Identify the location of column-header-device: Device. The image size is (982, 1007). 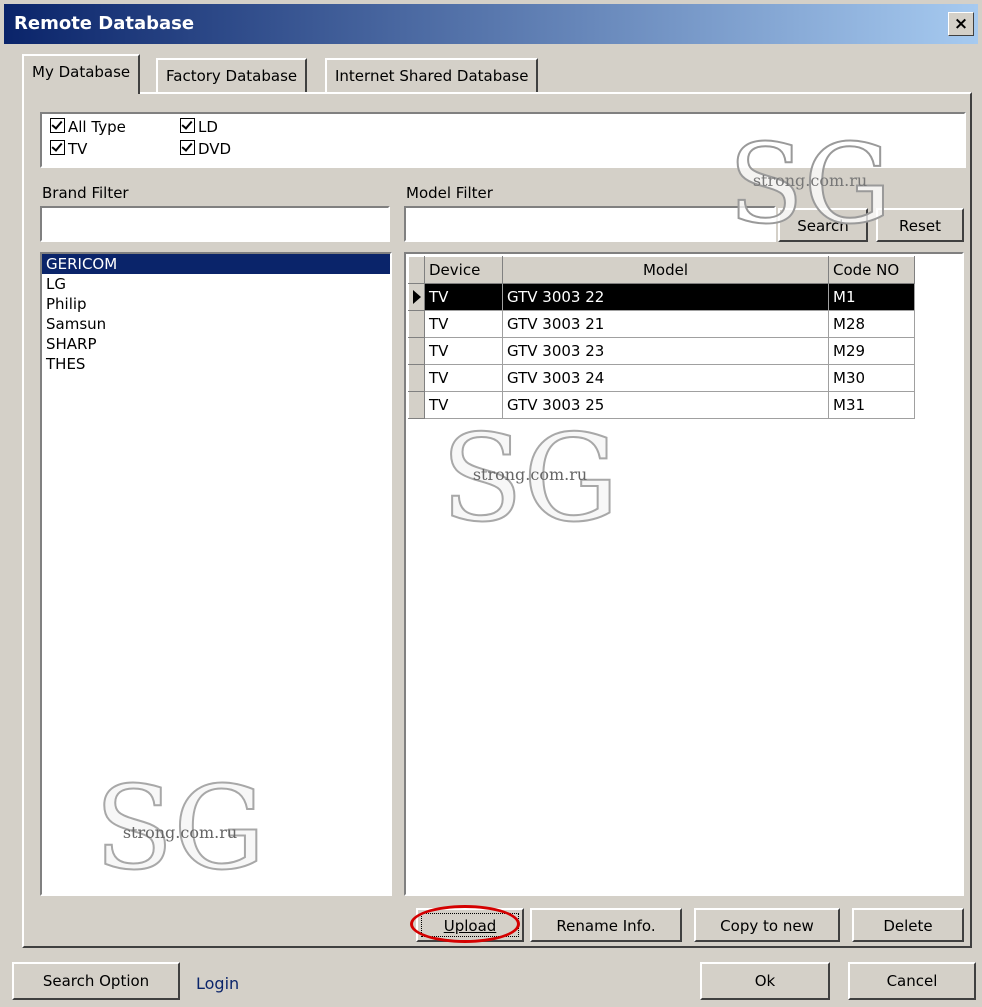
(463, 270).